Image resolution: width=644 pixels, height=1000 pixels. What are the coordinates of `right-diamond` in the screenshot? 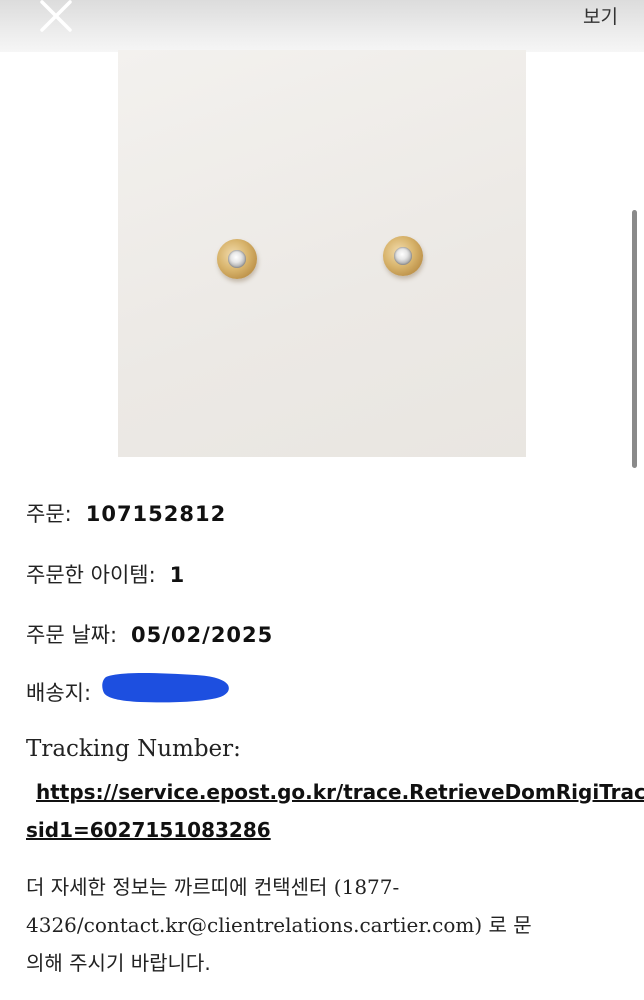 It's located at (403, 256).